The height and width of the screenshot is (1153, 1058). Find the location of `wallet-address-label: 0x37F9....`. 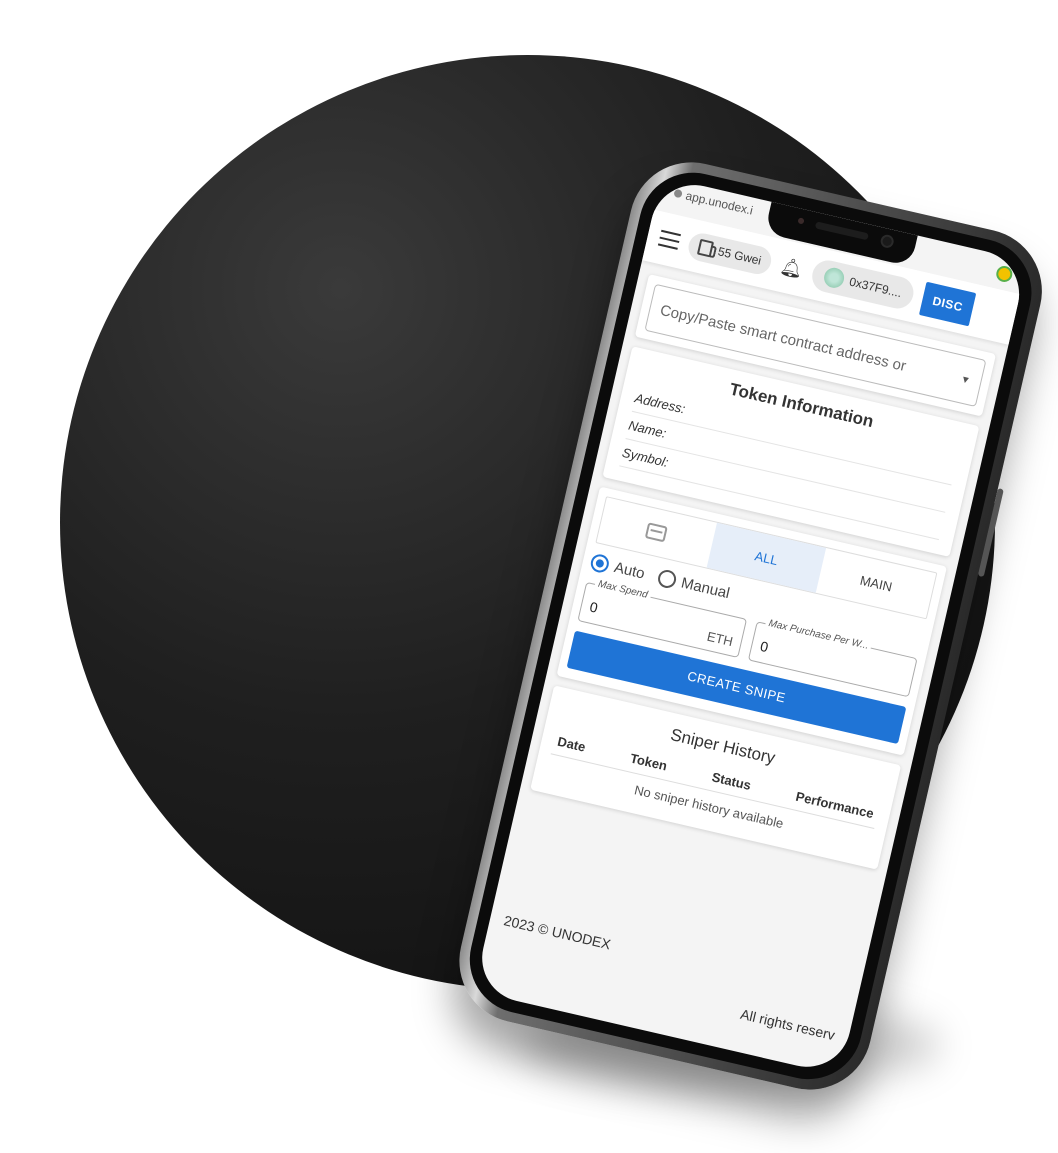

wallet-address-label: 0x37F9.... is located at coordinates (876, 287).